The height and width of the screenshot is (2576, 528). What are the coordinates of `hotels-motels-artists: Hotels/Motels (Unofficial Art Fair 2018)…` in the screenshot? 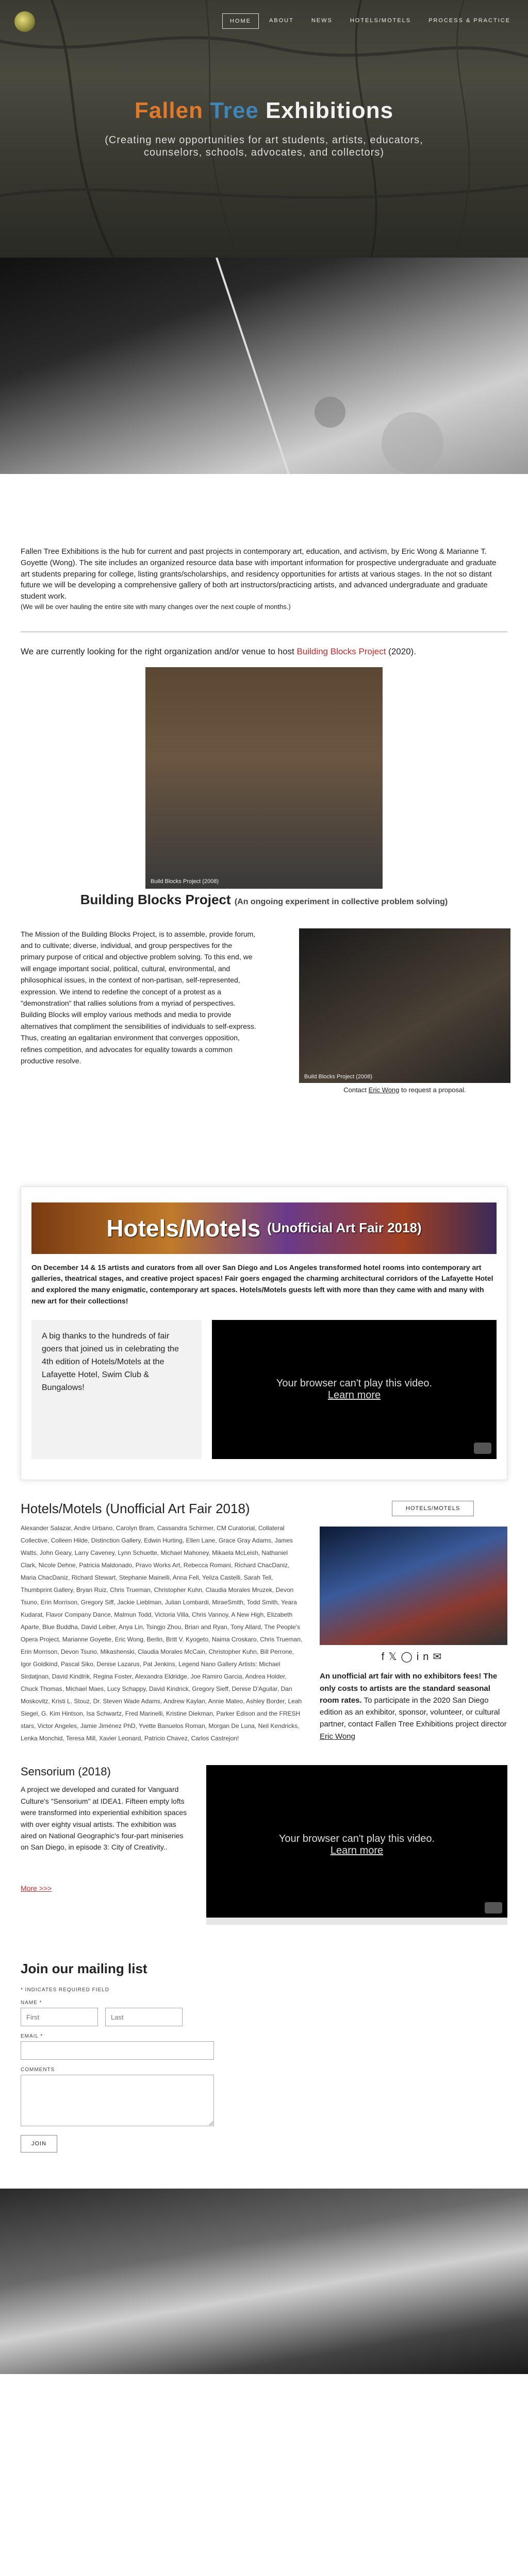 It's located at (264, 1612).